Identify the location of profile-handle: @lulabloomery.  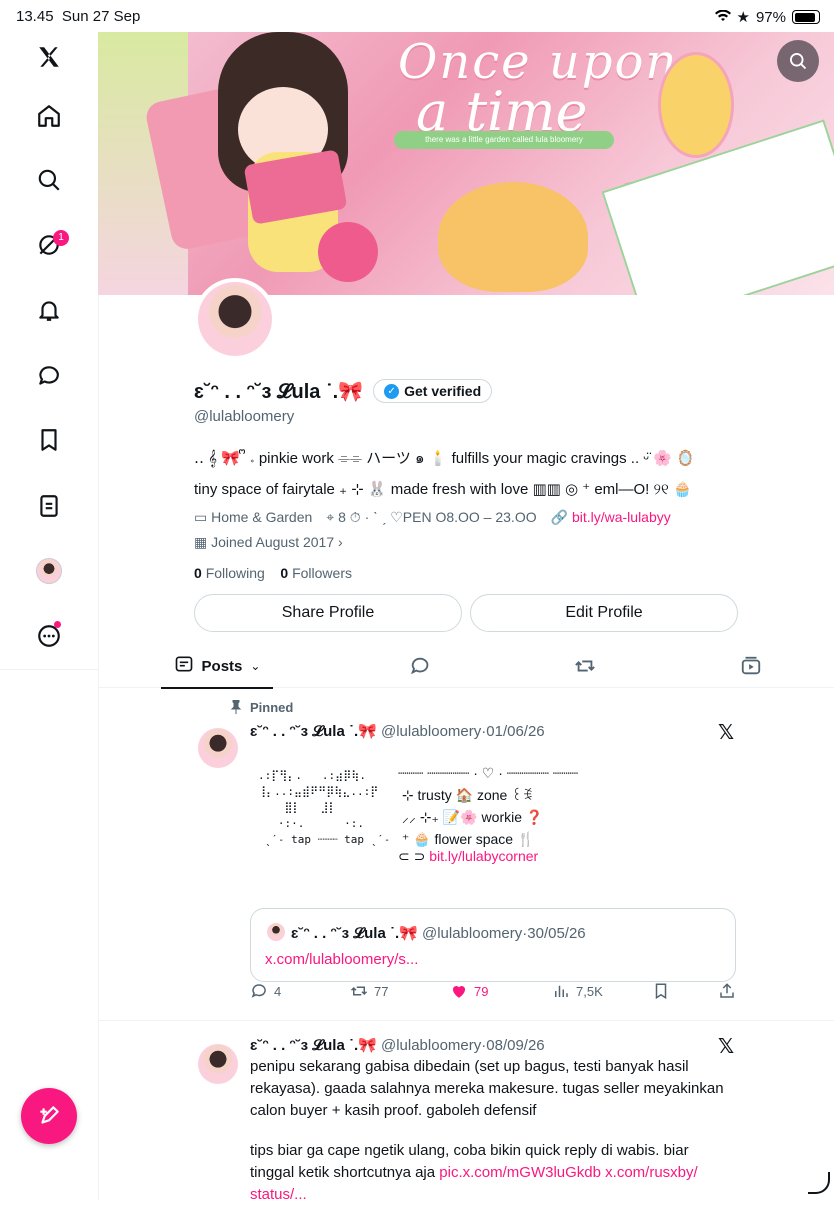
(244, 416).